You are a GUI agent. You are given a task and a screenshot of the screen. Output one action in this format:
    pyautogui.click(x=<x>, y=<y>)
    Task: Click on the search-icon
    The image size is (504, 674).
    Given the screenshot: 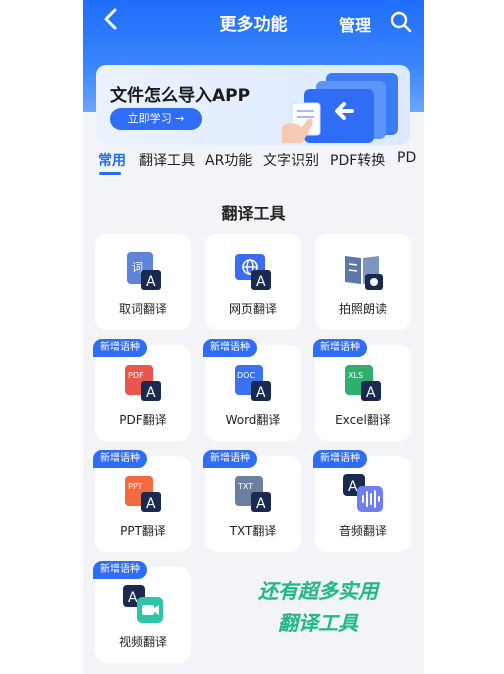 What is the action you would take?
    pyautogui.click(x=401, y=22)
    